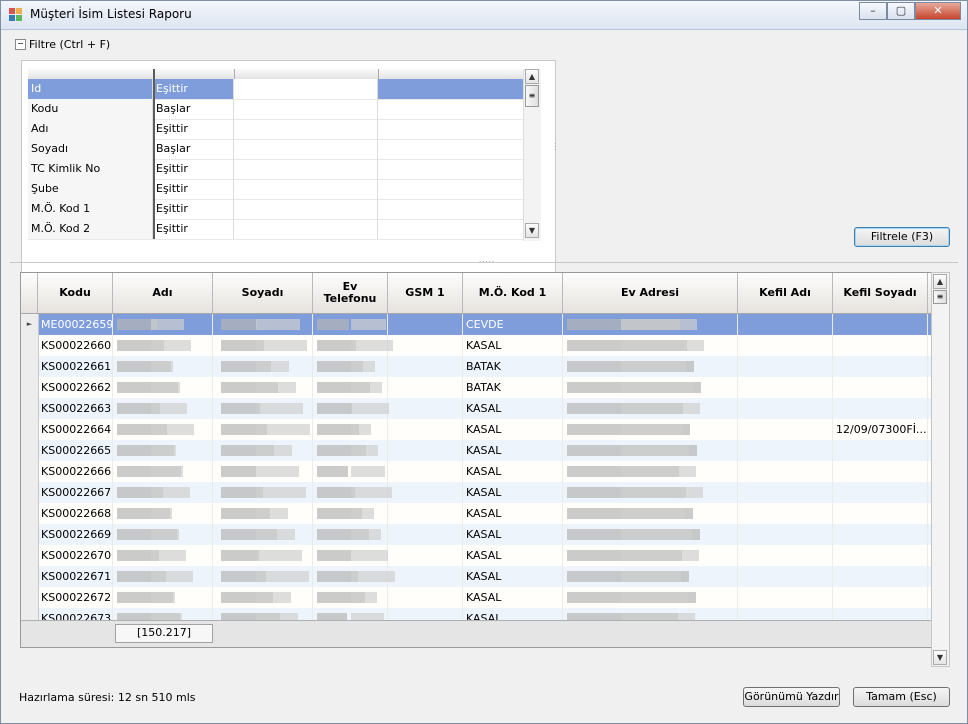  Describe the element at coordinates (75, 366) in the screenshot. I see `table-cell: KS00022661` at that location.